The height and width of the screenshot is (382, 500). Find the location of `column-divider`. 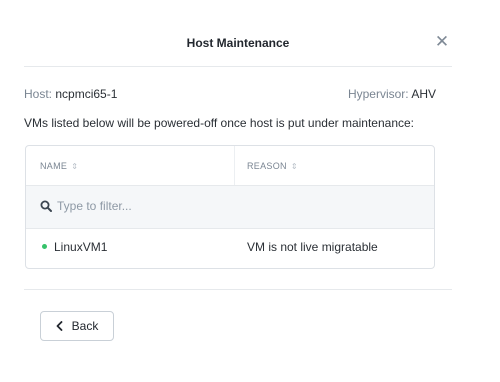

column-divider is located at coordinates (234, 165).